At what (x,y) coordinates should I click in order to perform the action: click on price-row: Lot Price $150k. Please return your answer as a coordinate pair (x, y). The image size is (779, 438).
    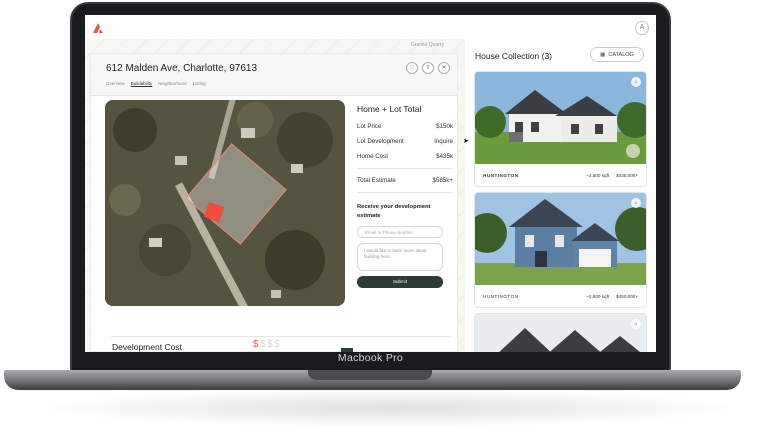
    Looking at the image, I should click on (405, 126).